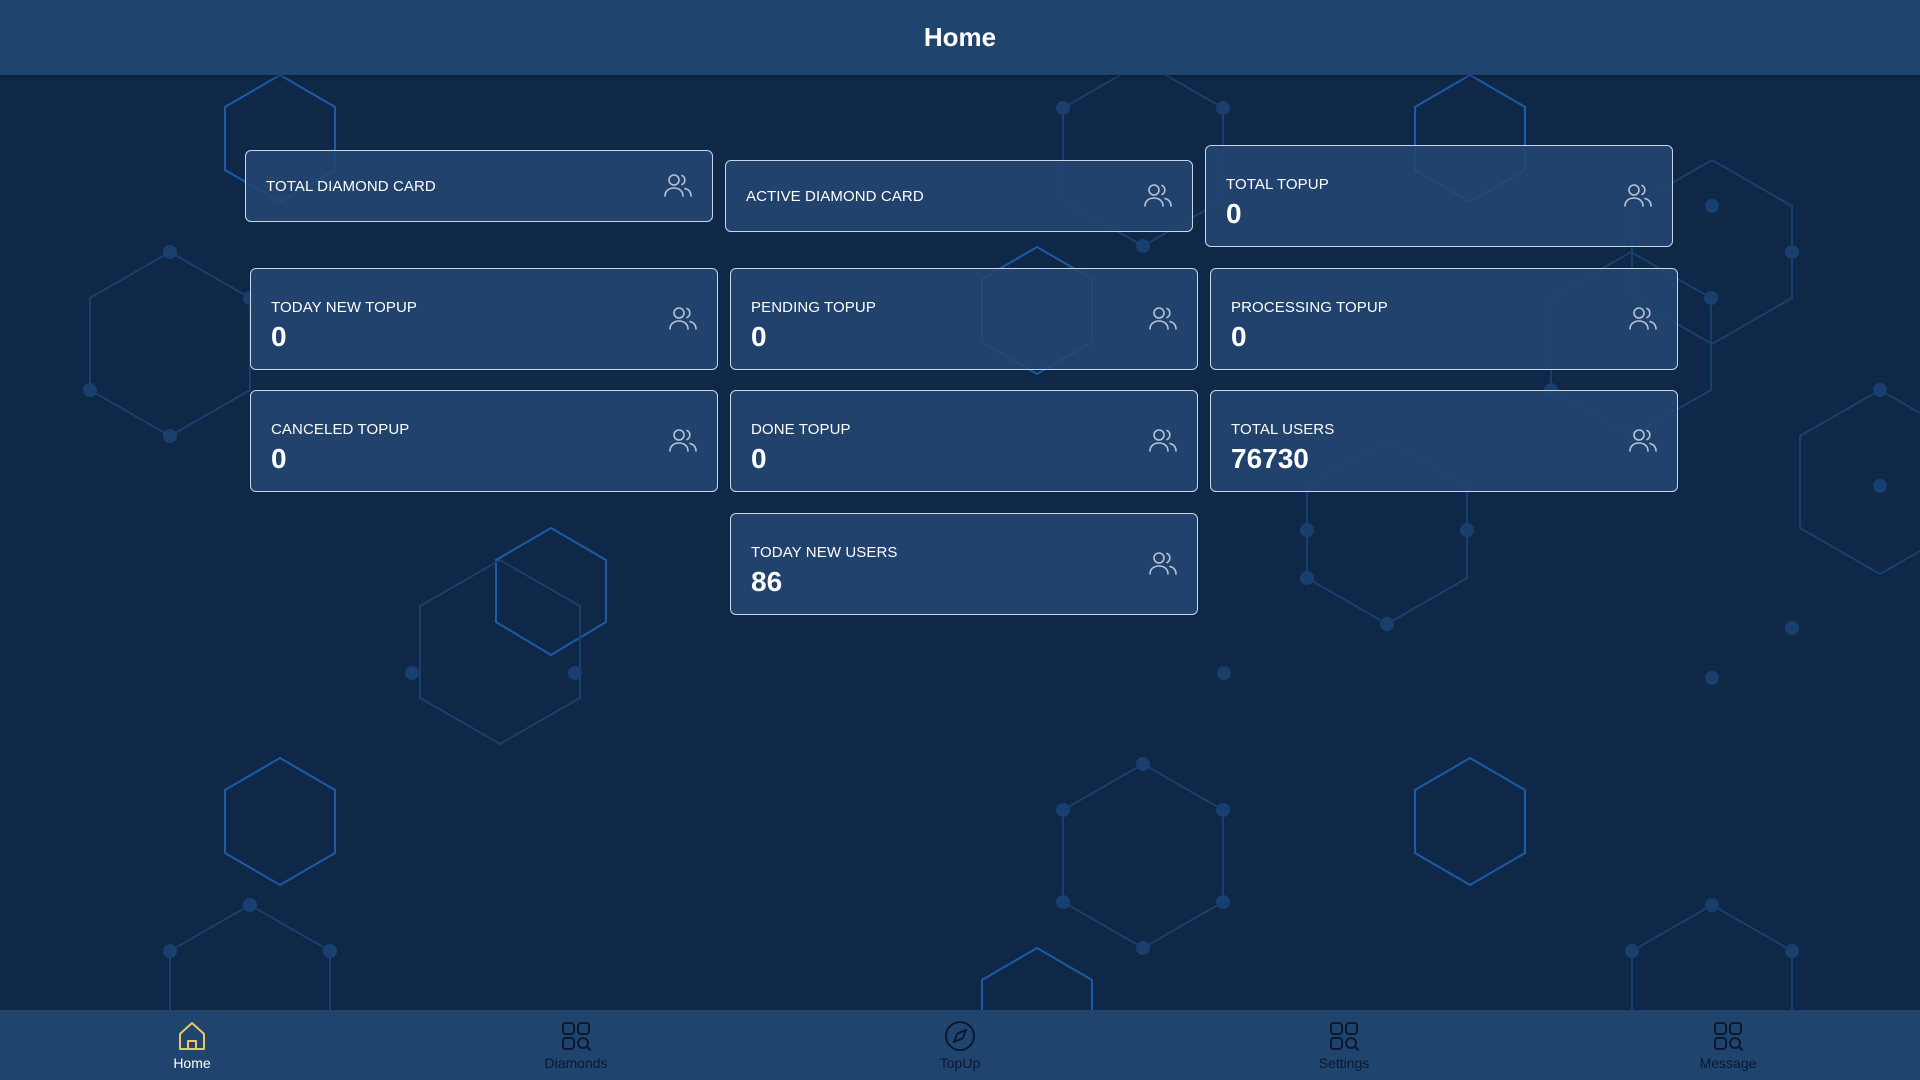  Describe the element at coordinates (1439, 196) in the screenshot. I see `card-total-topup: TOTAL TOPUP 0` at that location.